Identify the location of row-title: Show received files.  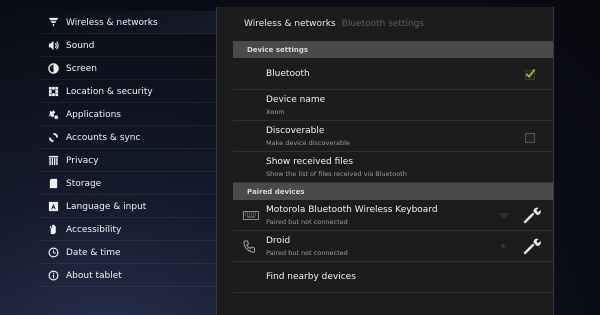
(310, 162).